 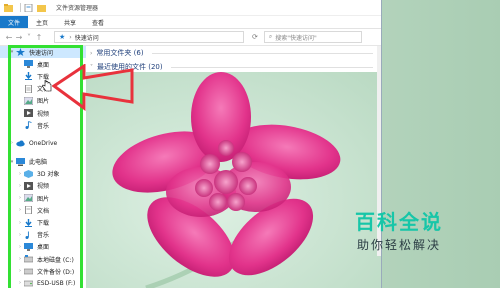 What do you see at coordinates (91, 53) in the screenshot?
I see `chevron-right-icon: ›` at bounding box center [91, 53].